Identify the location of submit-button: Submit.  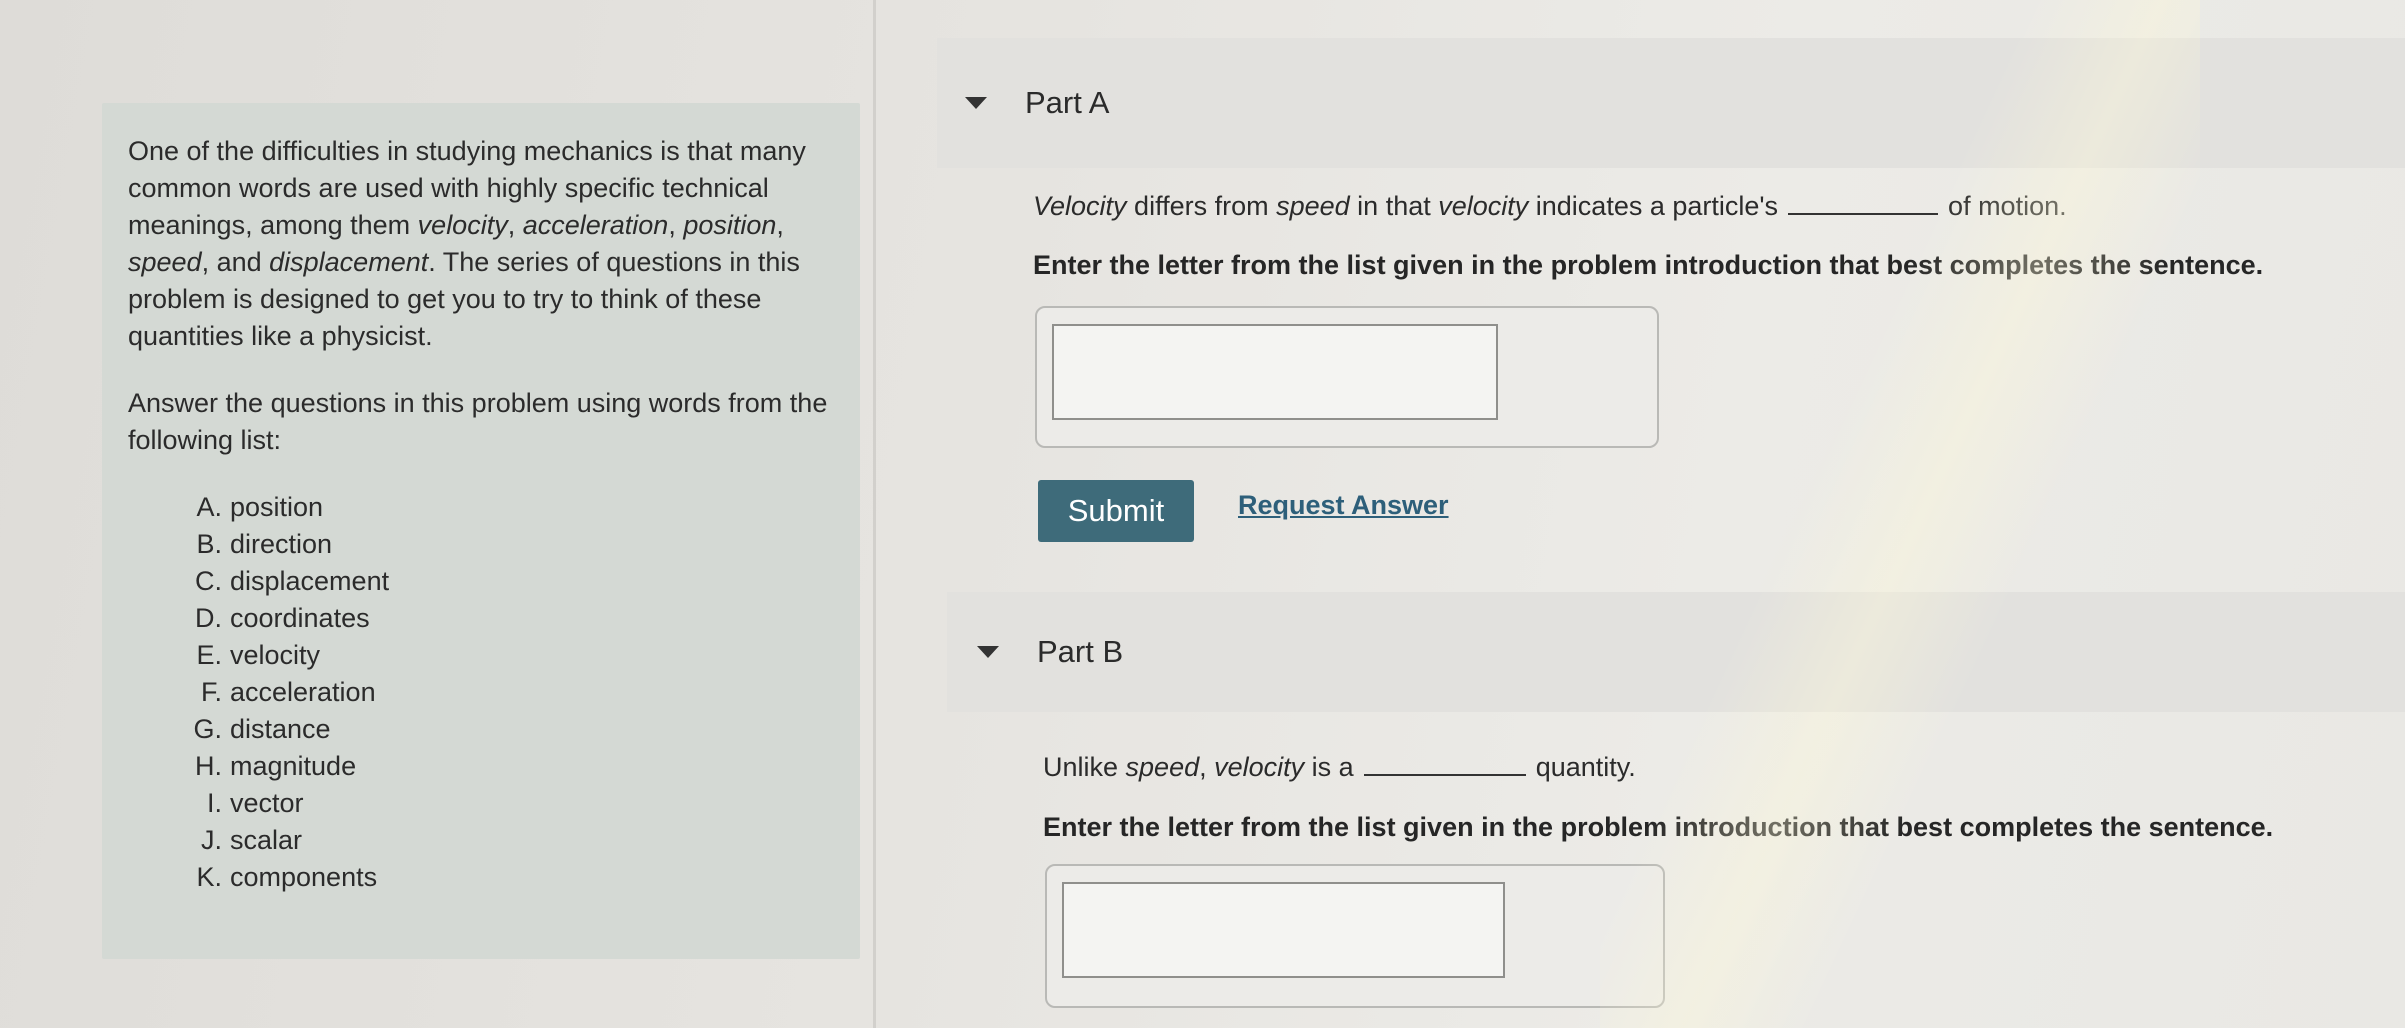
(1116, 511).